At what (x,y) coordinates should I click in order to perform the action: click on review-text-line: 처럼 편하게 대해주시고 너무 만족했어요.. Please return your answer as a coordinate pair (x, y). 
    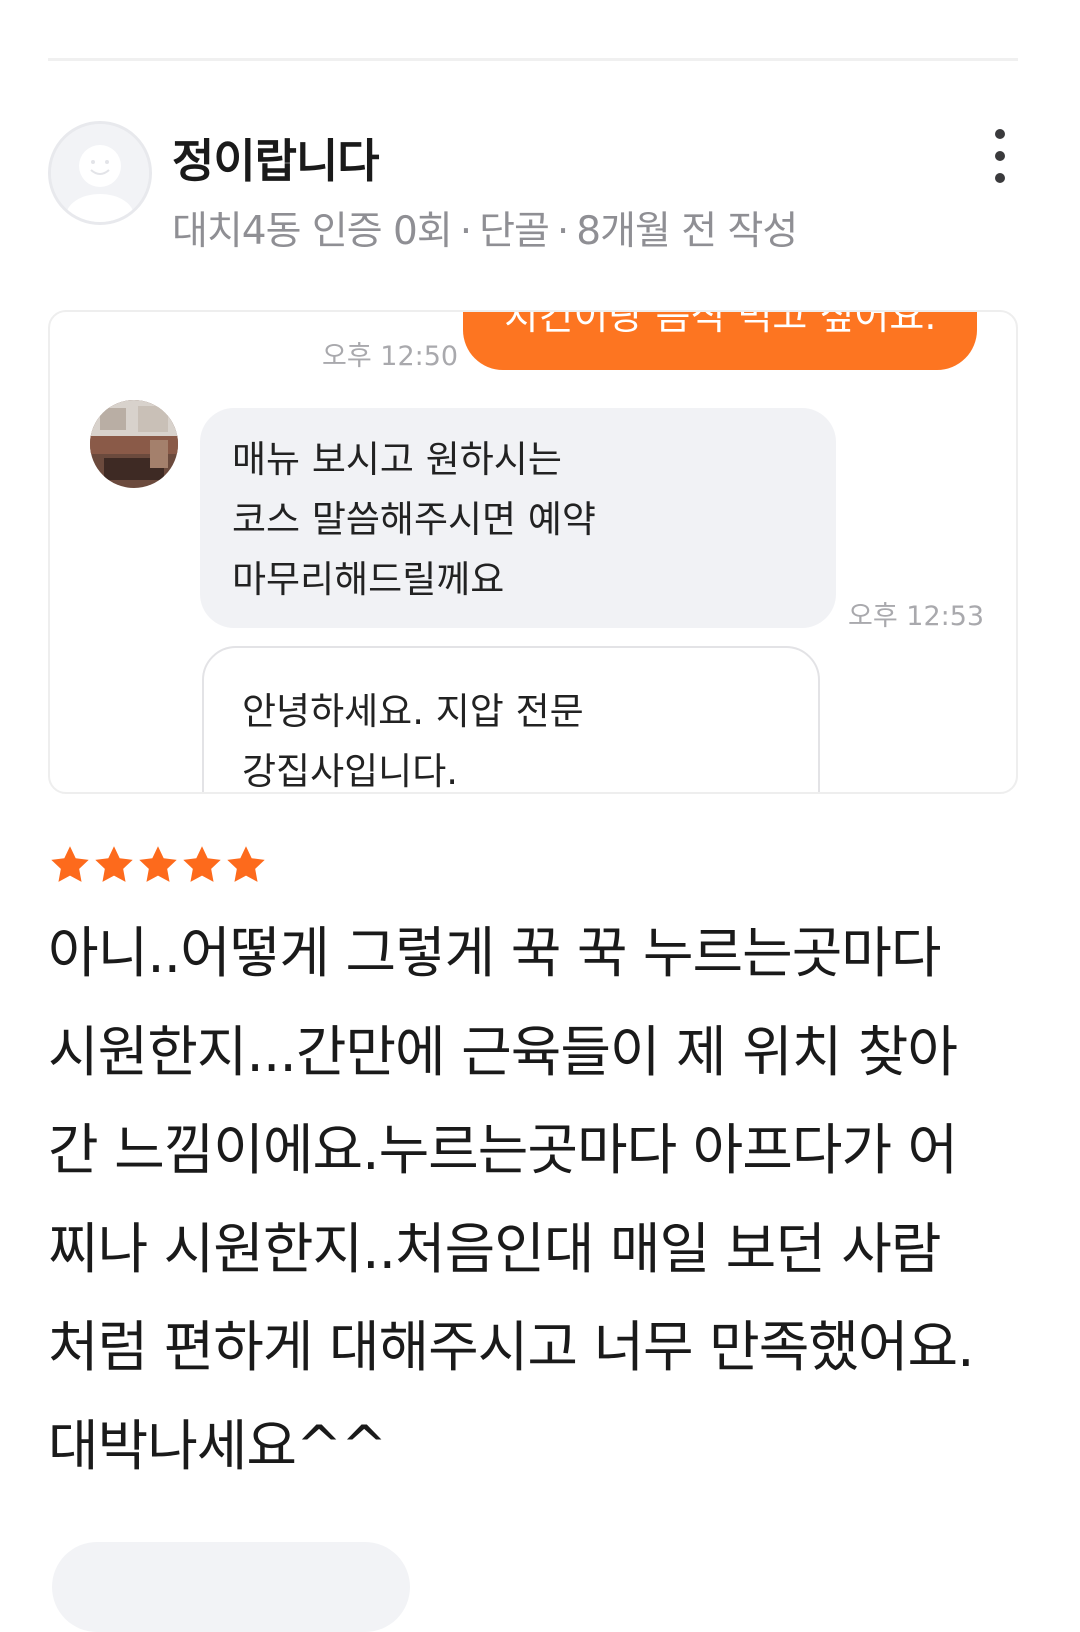
    Looking at the image, I should click on (511, 1347).